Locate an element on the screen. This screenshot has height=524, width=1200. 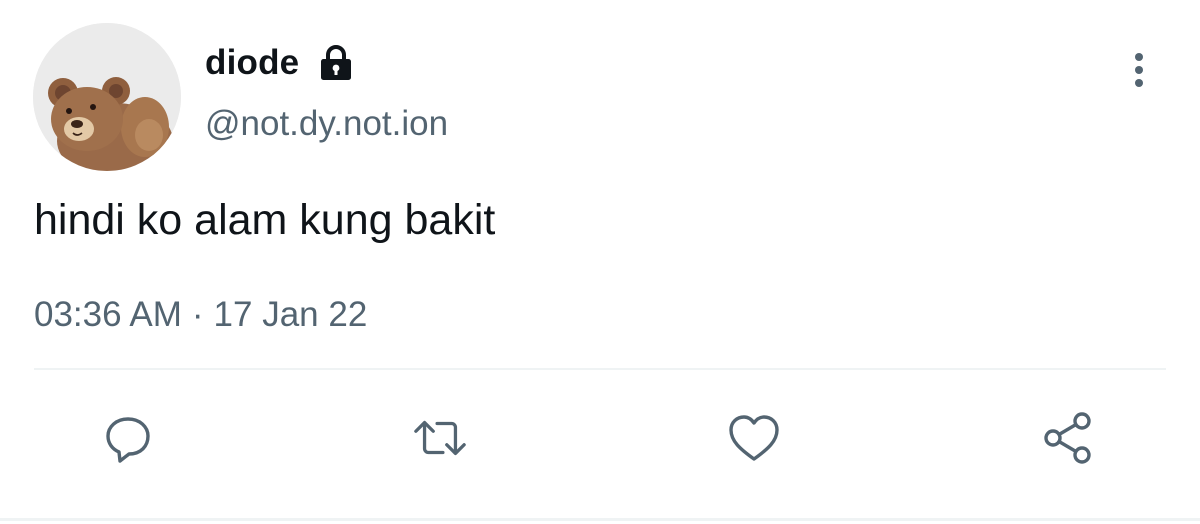
more-vertical-icon is located at coordinates (1139, 70).